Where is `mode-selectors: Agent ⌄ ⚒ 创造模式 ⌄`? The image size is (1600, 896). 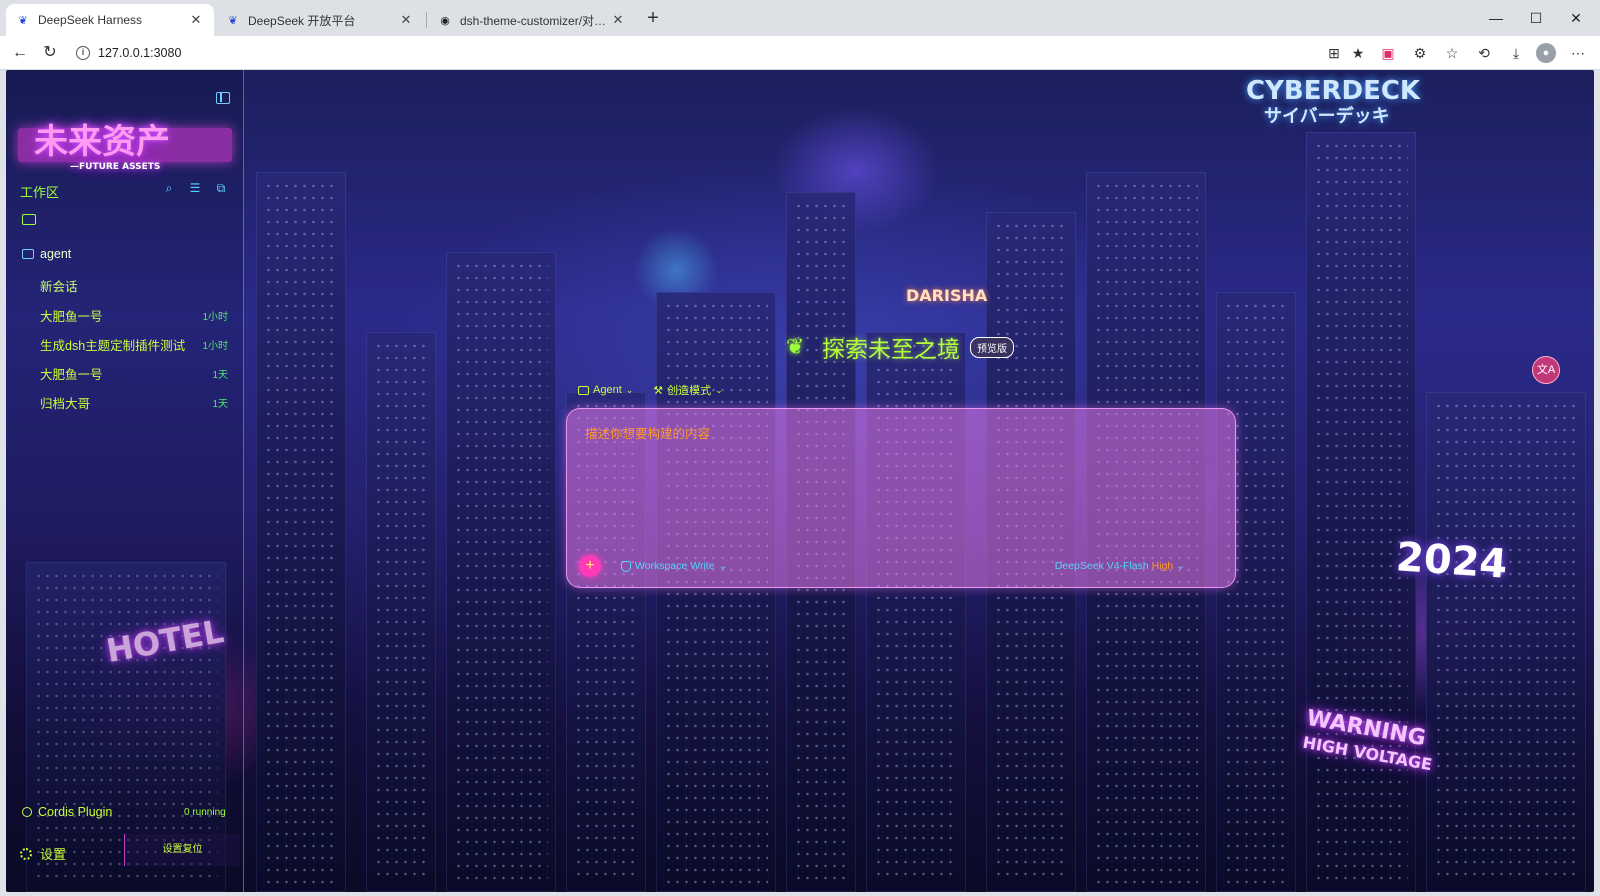 mode-selectors: Agent ⌄ ⚒ 创造模式 ⌄ is located at coordinates (650, 390).